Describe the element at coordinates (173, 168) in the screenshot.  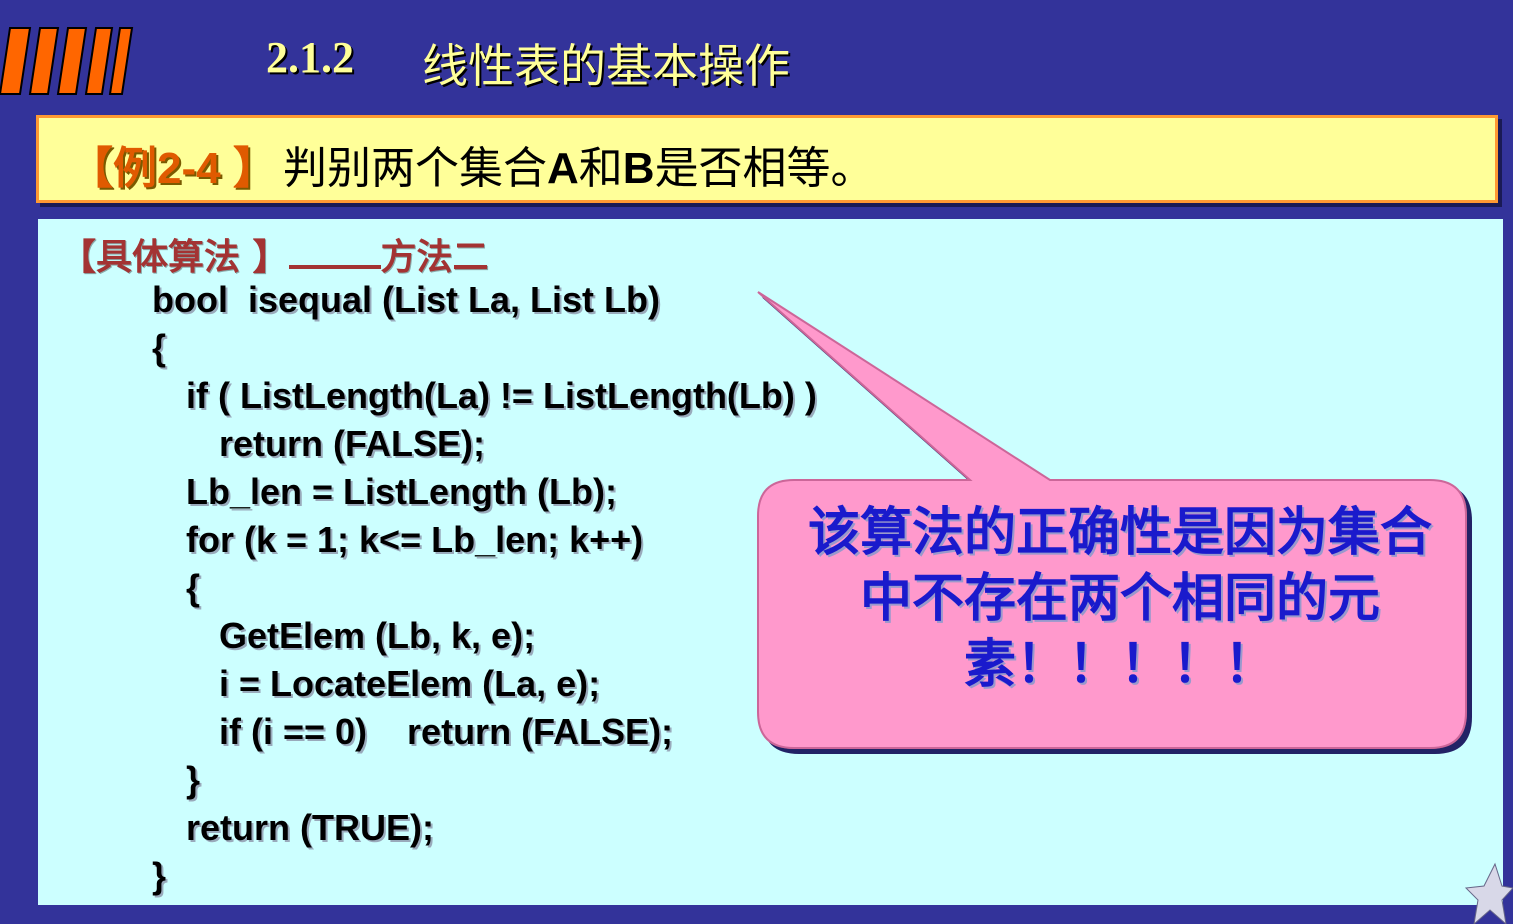
I see `example-tag: 【例2-4 】` at that location.